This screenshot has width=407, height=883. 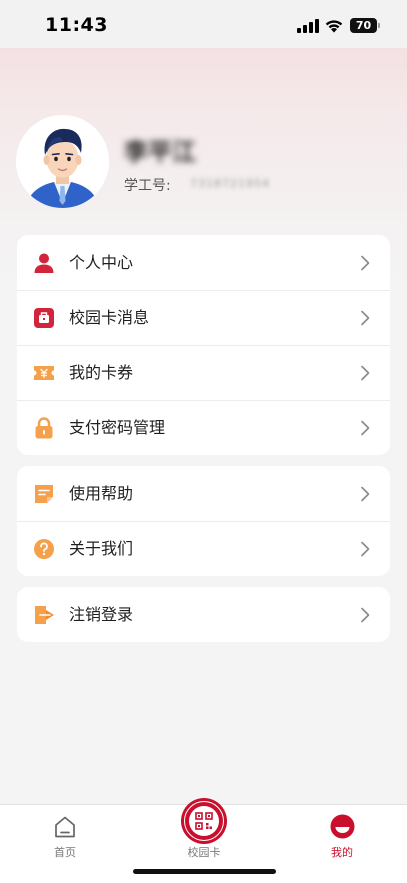 What do you see at coordinates (44, 428) in the screenshot?
I see `lock-icon` at bounding box center [44, 428].